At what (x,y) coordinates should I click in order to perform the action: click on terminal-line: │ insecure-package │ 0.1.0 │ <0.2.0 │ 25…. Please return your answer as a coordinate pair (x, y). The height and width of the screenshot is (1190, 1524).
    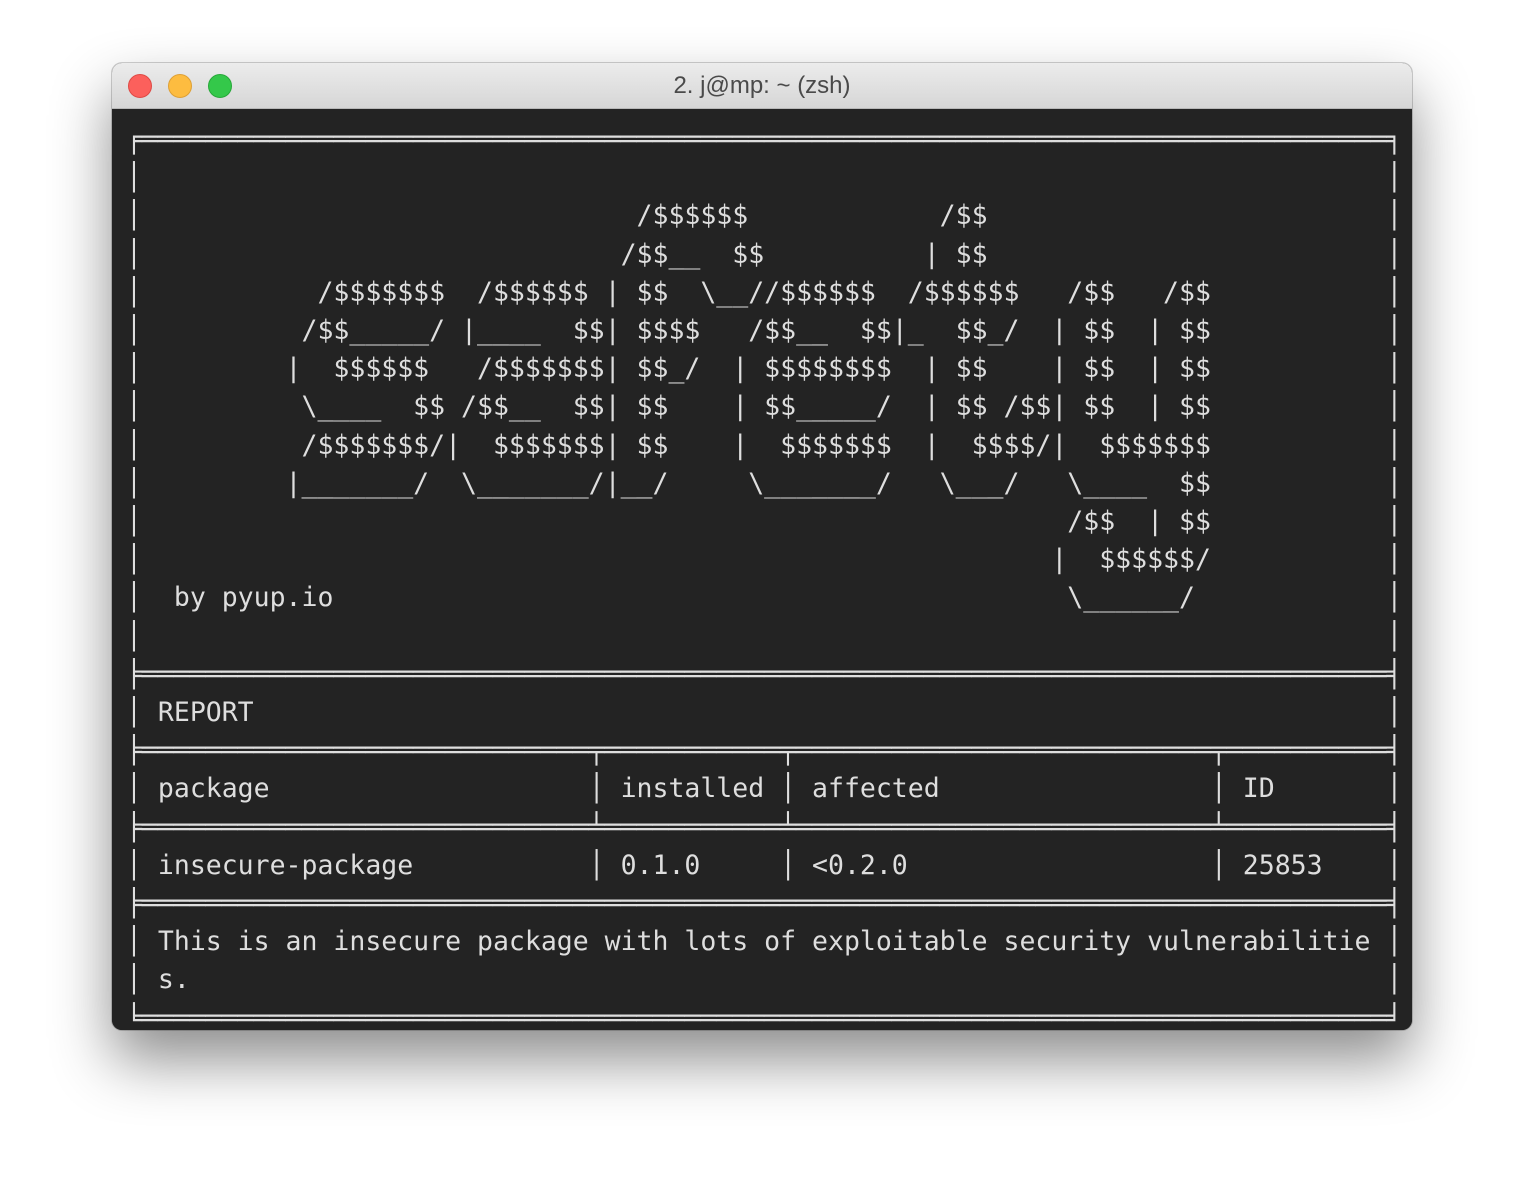
    Looking at the image, I should click on (764, 865).